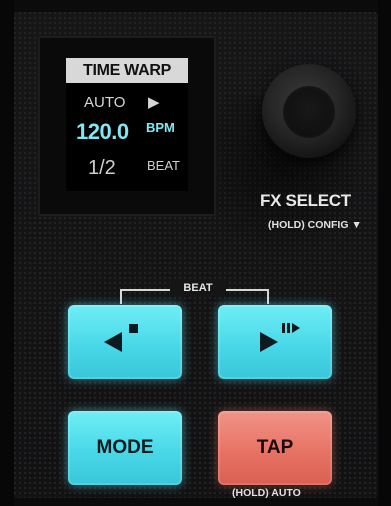  I want to click on display-bpm-unit: BPM, so click(160, 127).